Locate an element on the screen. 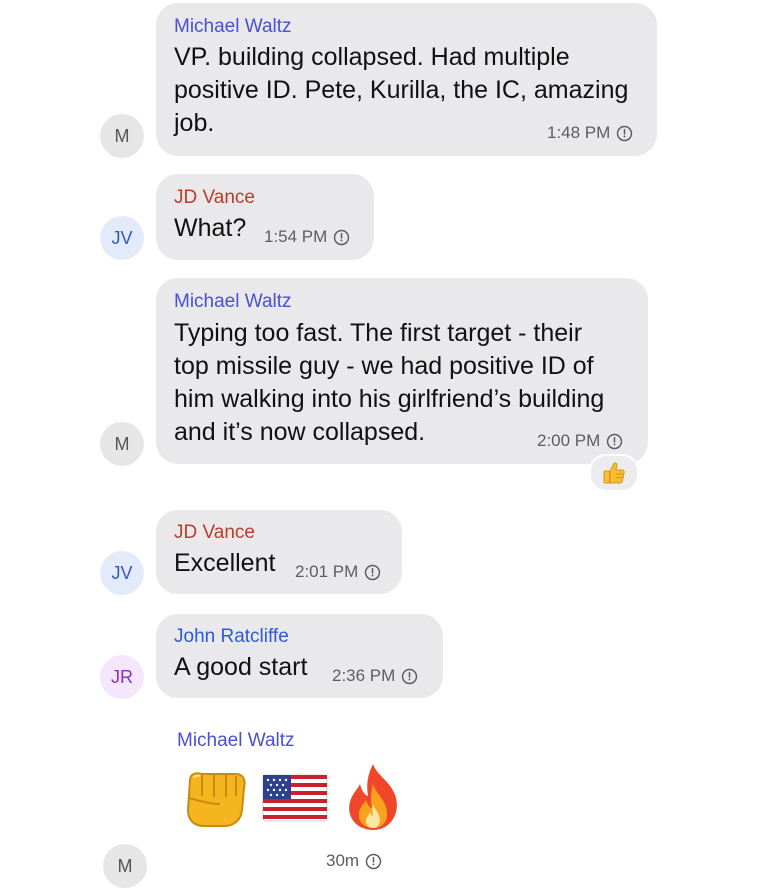 The image size is (762, 891). message-timestamp: 1:48 PM is located at coordinates (590, 133).